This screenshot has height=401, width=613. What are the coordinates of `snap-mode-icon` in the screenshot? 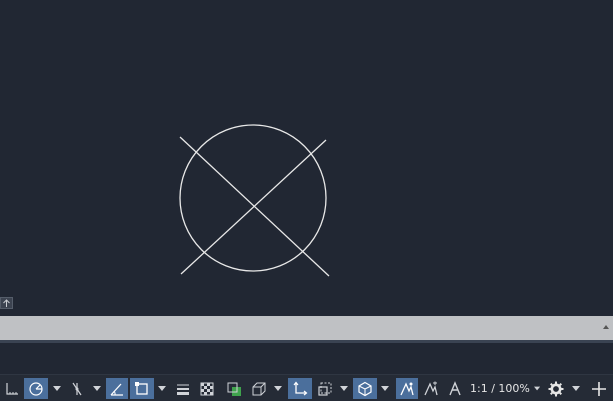 It's located at (36, 388).